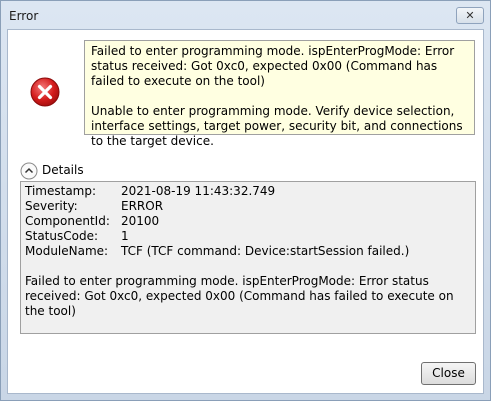 The image size is (491, 401). I want to click on error-icon, so click(45, 92).